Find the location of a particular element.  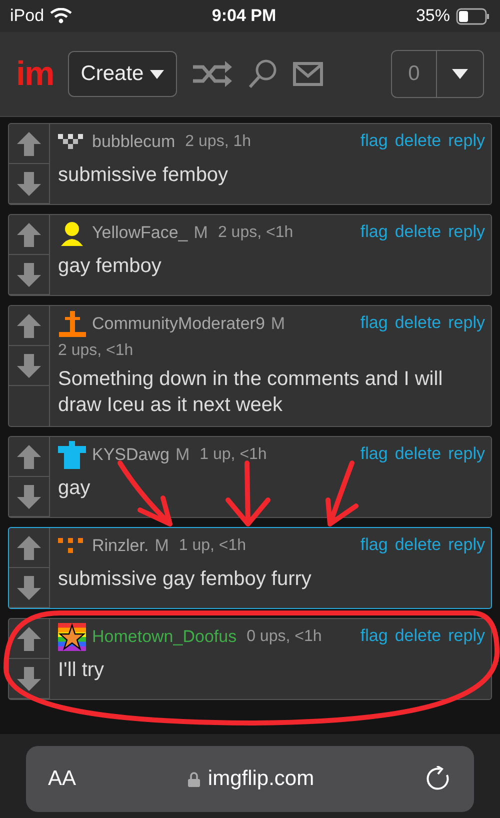

comment-text: submissive femboy is located at coordinates (144, 175).